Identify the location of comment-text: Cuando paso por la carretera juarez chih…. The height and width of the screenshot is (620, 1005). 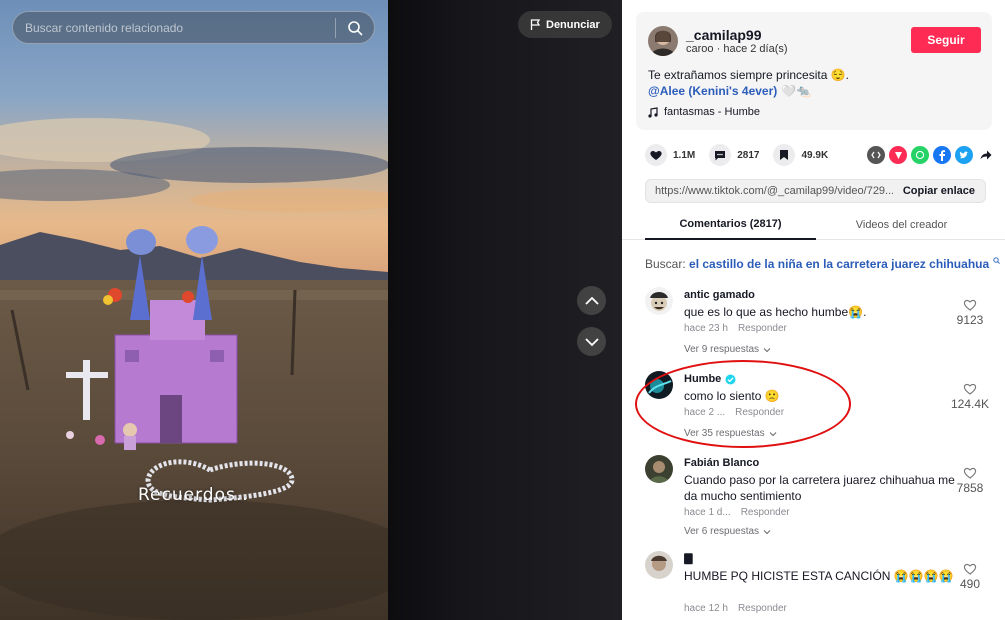
(819, 488).